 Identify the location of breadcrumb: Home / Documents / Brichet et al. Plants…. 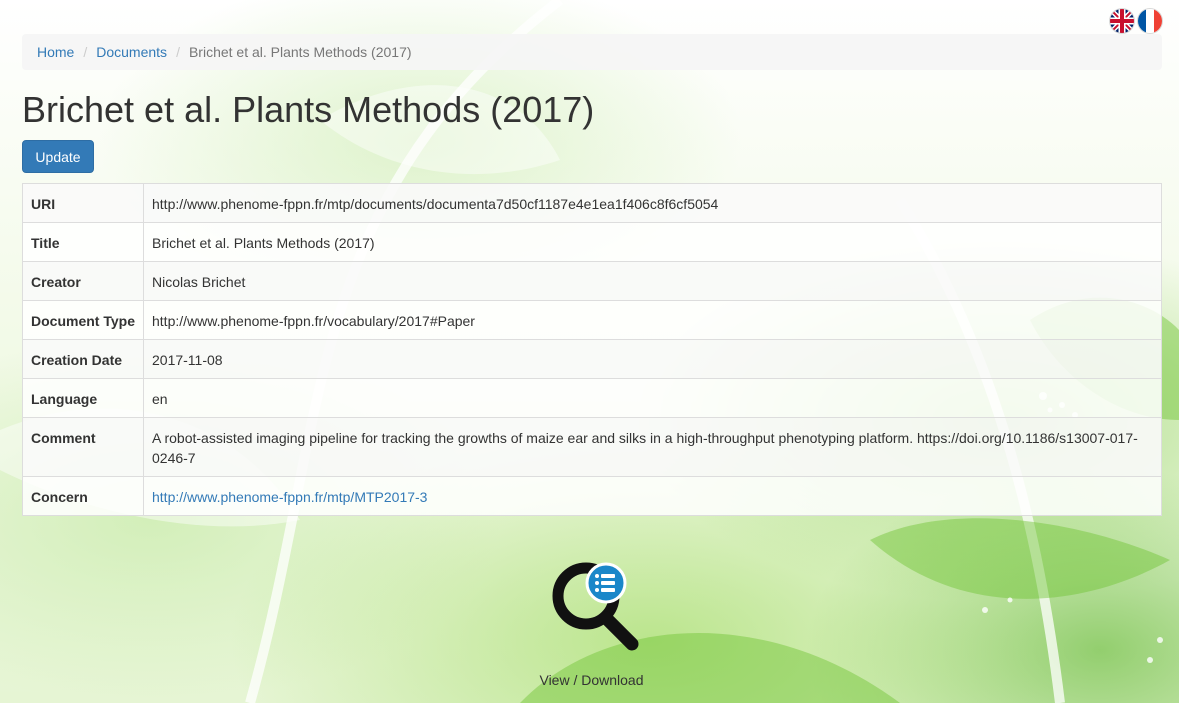
(592, 52).